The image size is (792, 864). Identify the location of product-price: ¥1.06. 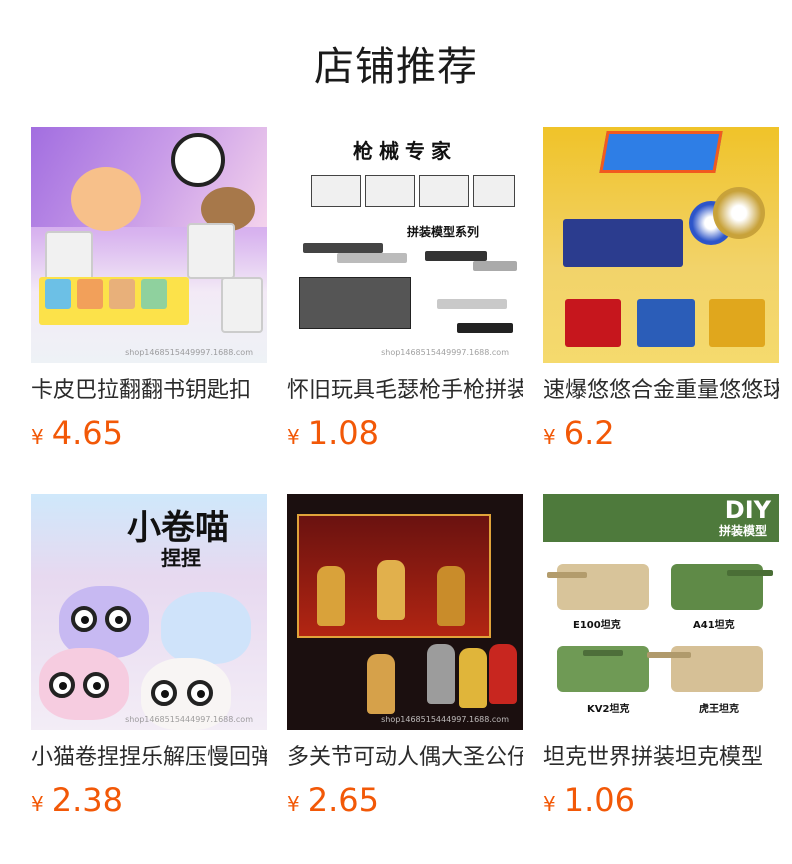
(661, 803).